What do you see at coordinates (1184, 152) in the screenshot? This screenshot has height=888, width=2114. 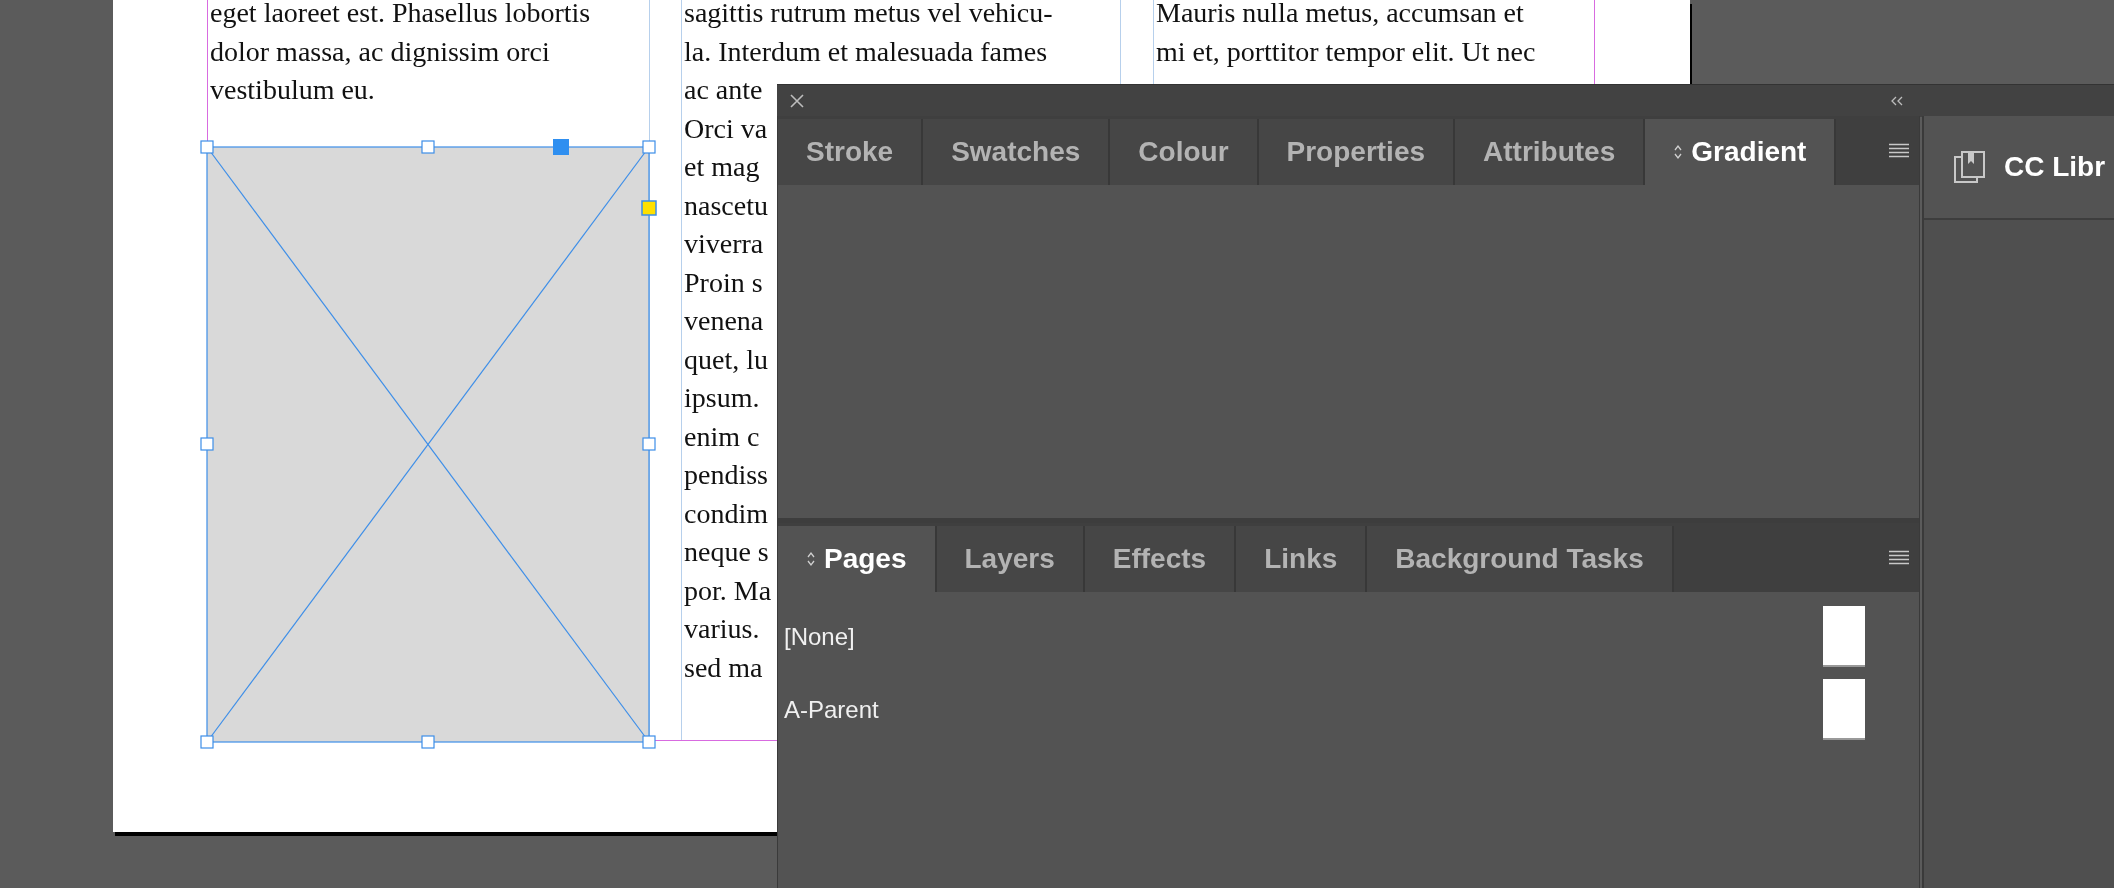 I see `panel-tab: Colour` at bounding box center [1184, 152].